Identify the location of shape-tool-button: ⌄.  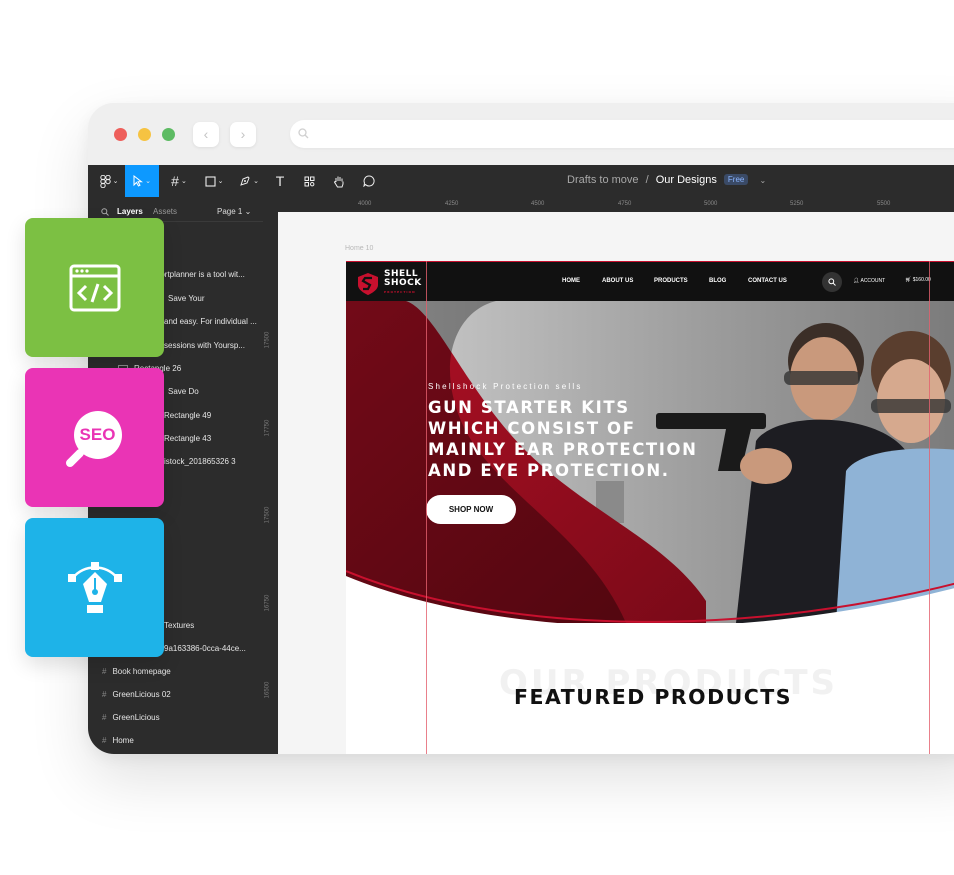
(214, 181).